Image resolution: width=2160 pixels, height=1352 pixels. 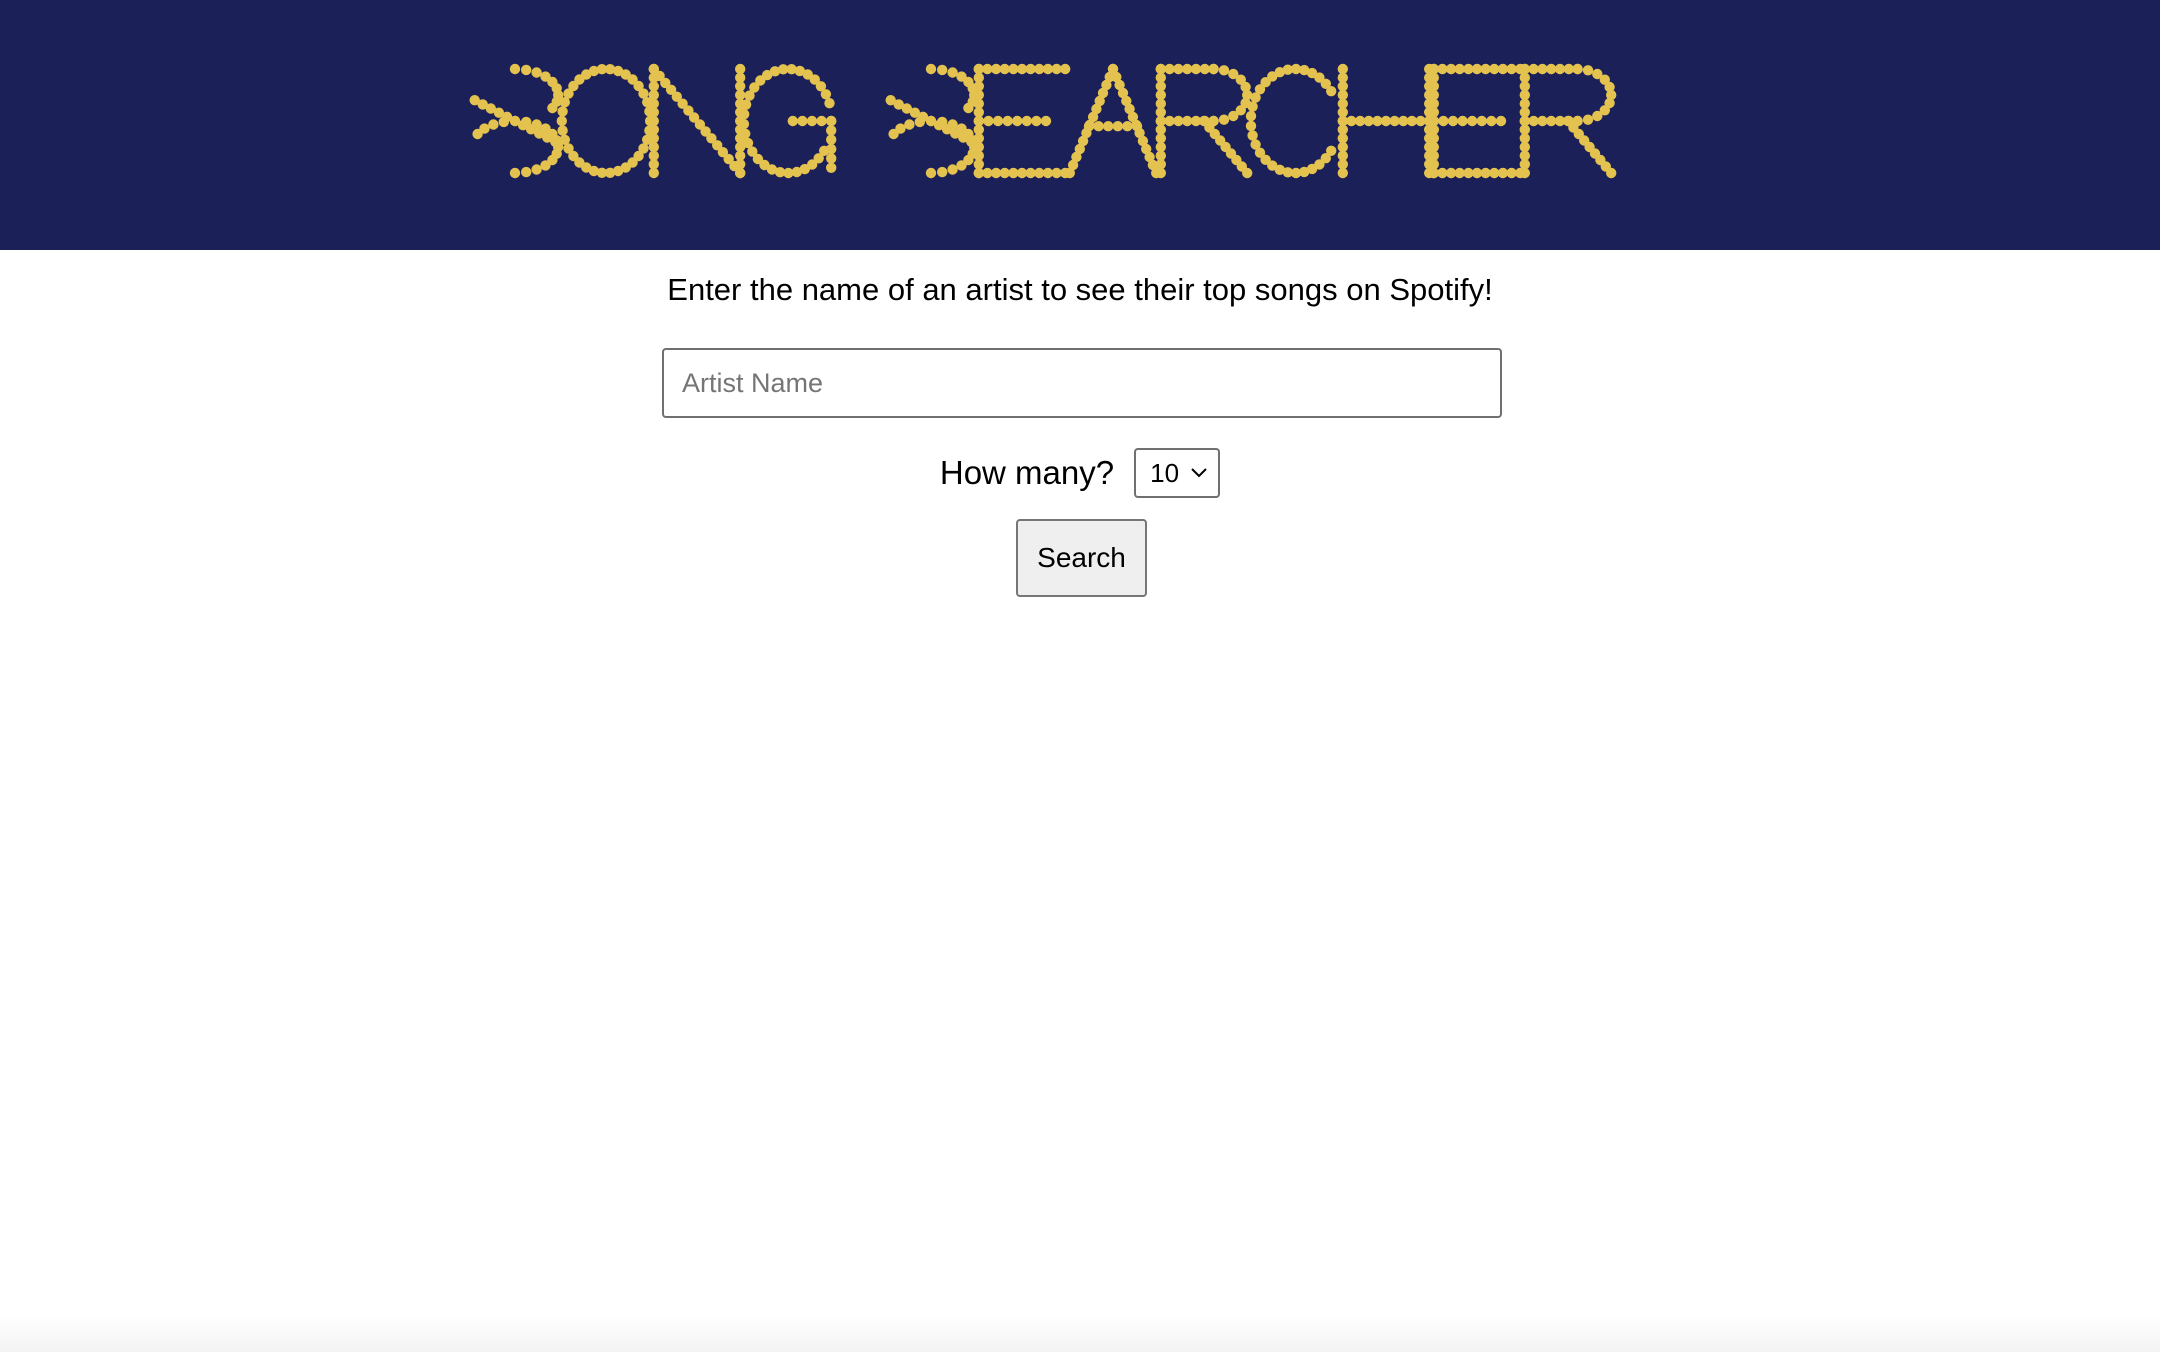 I want to click on search-button: Search, so click(x=1081, y=558).